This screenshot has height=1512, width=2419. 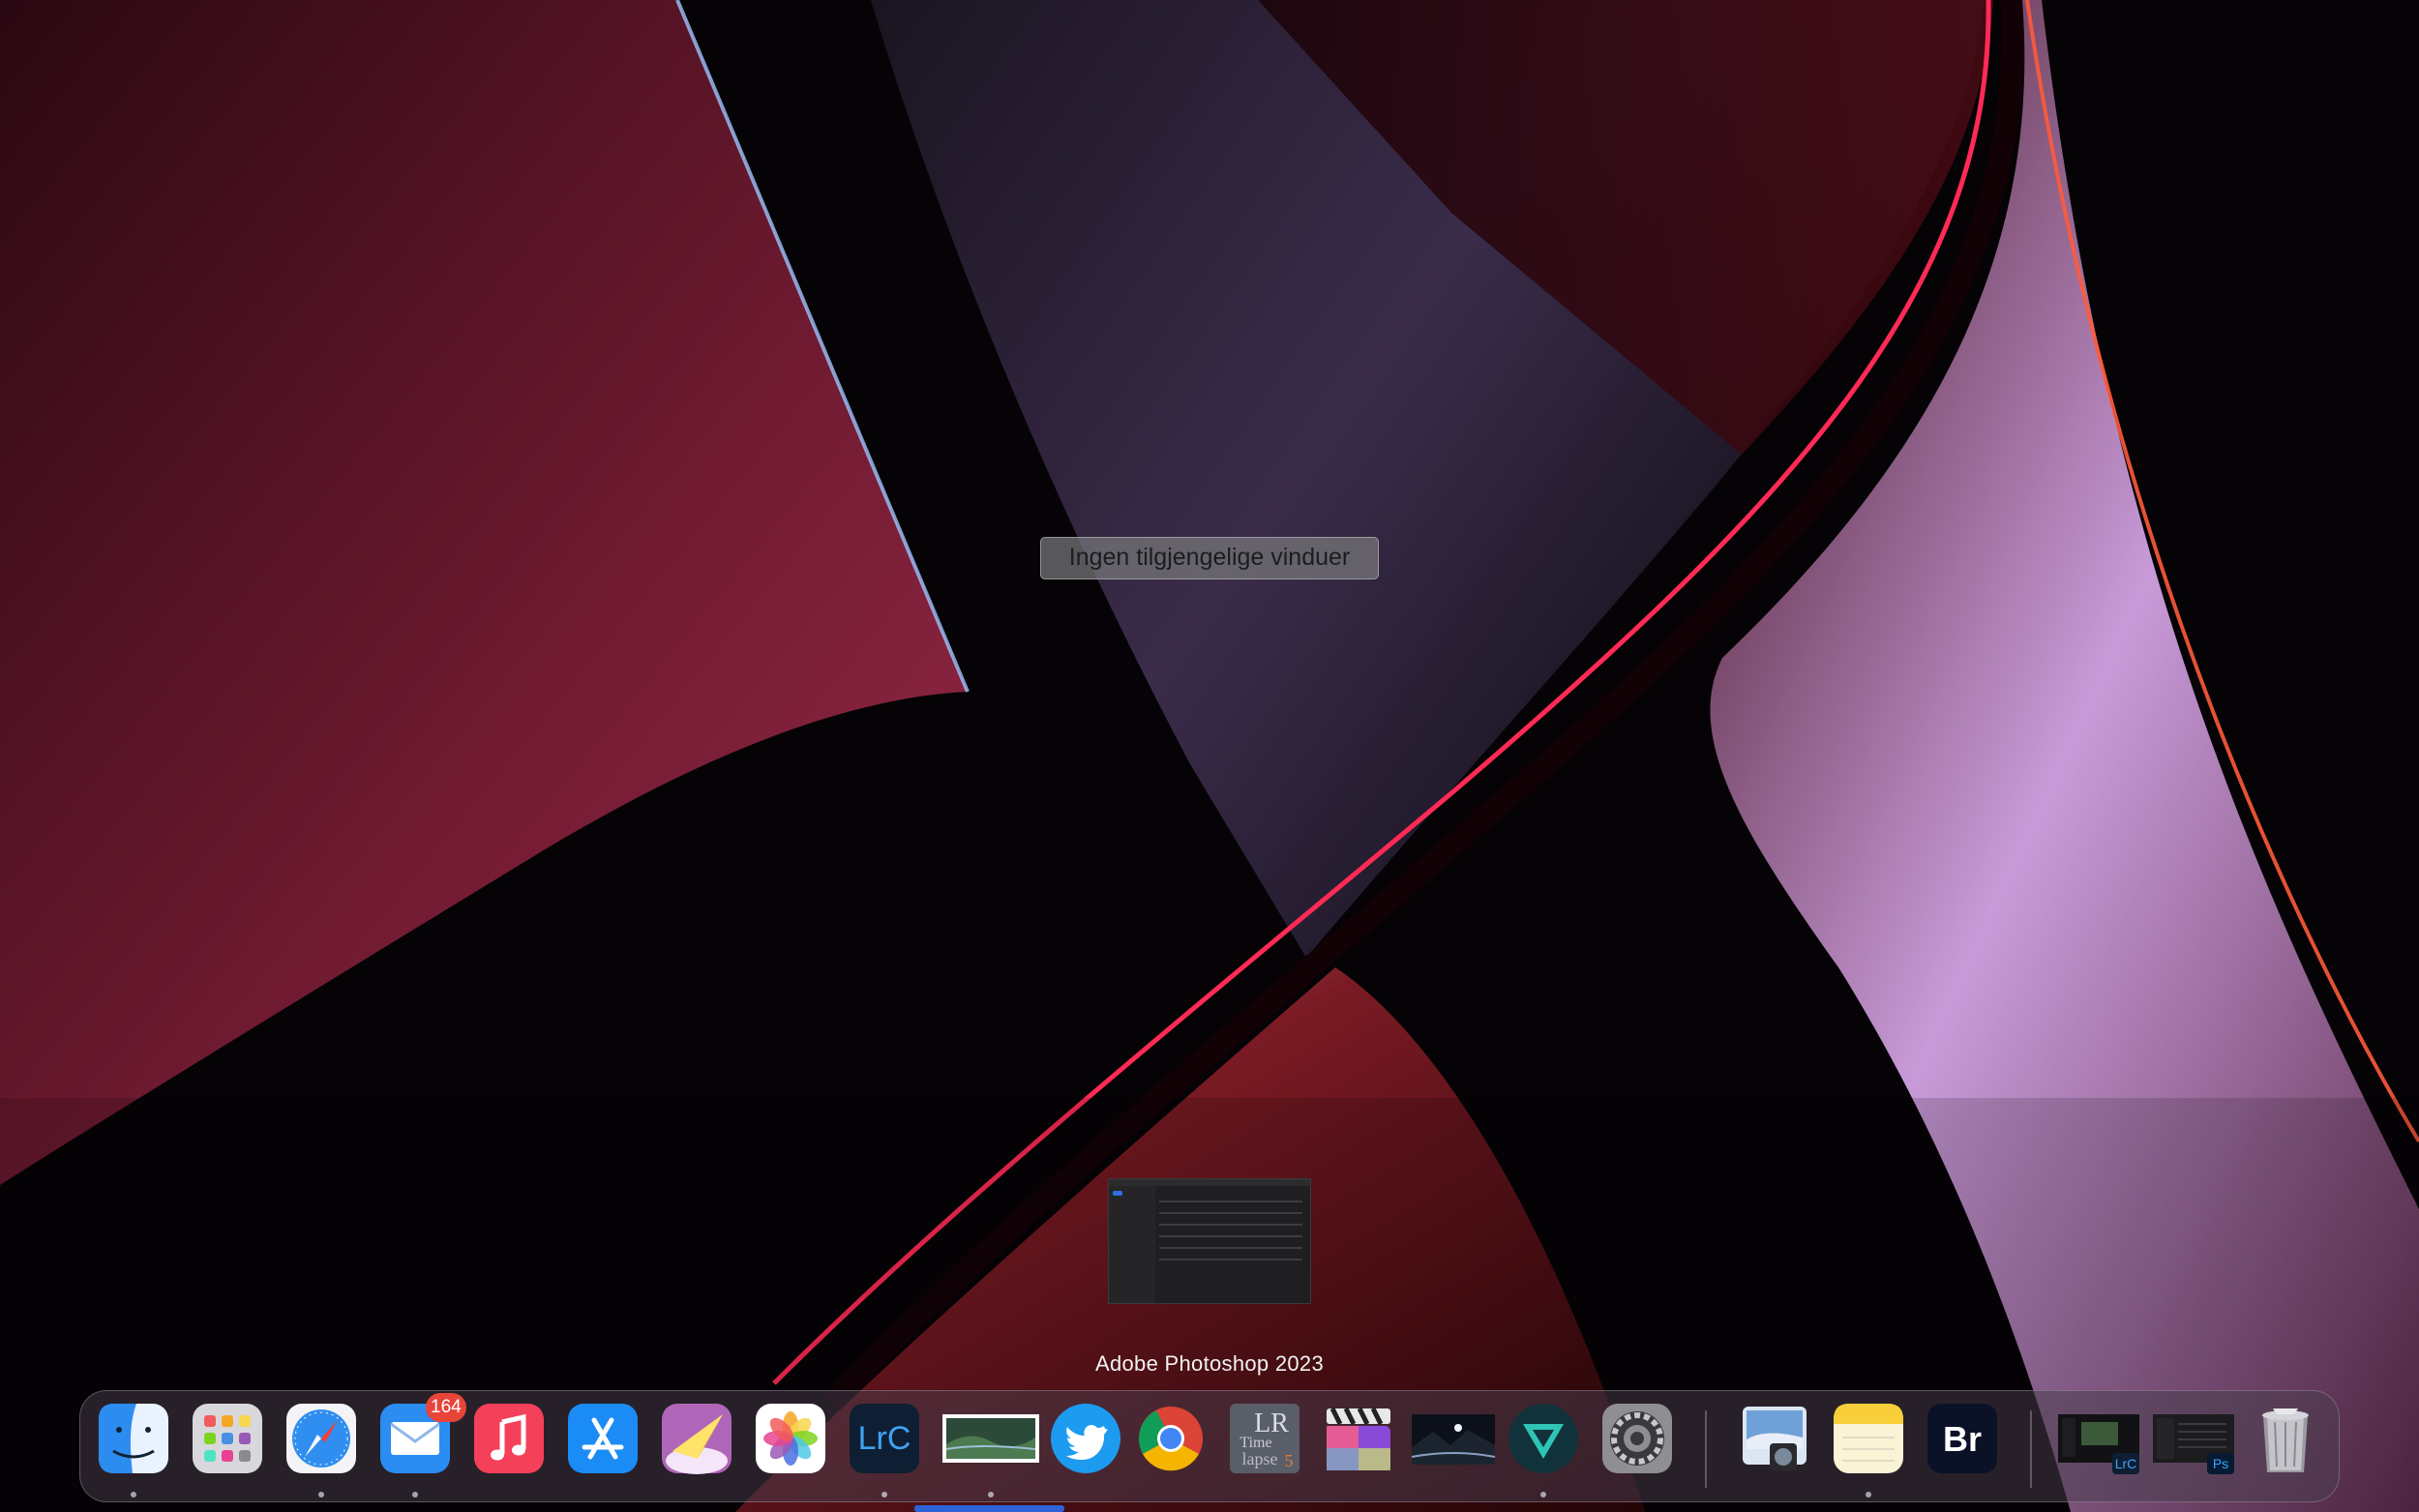 What do you see at coordinates (446, 1407) in the screenshot?
I see `mail-unread-badge: 164` at bounding box center [446, 1407].